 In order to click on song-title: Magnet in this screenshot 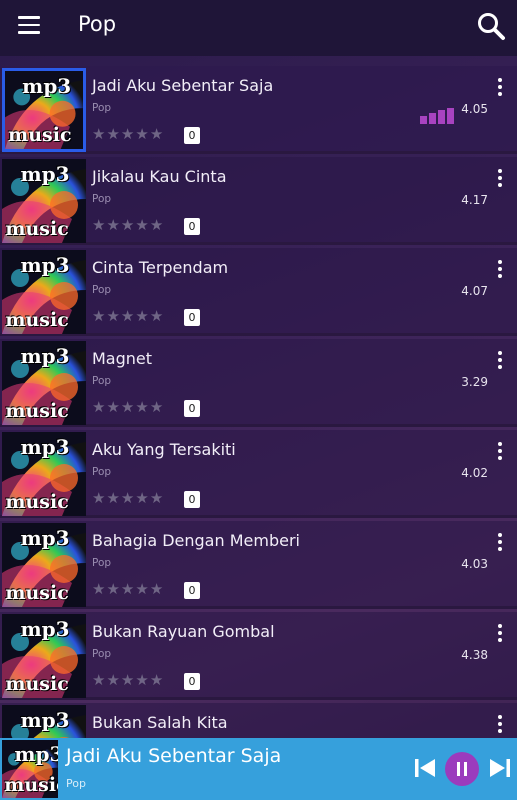, I will do `click(122, 358)`.